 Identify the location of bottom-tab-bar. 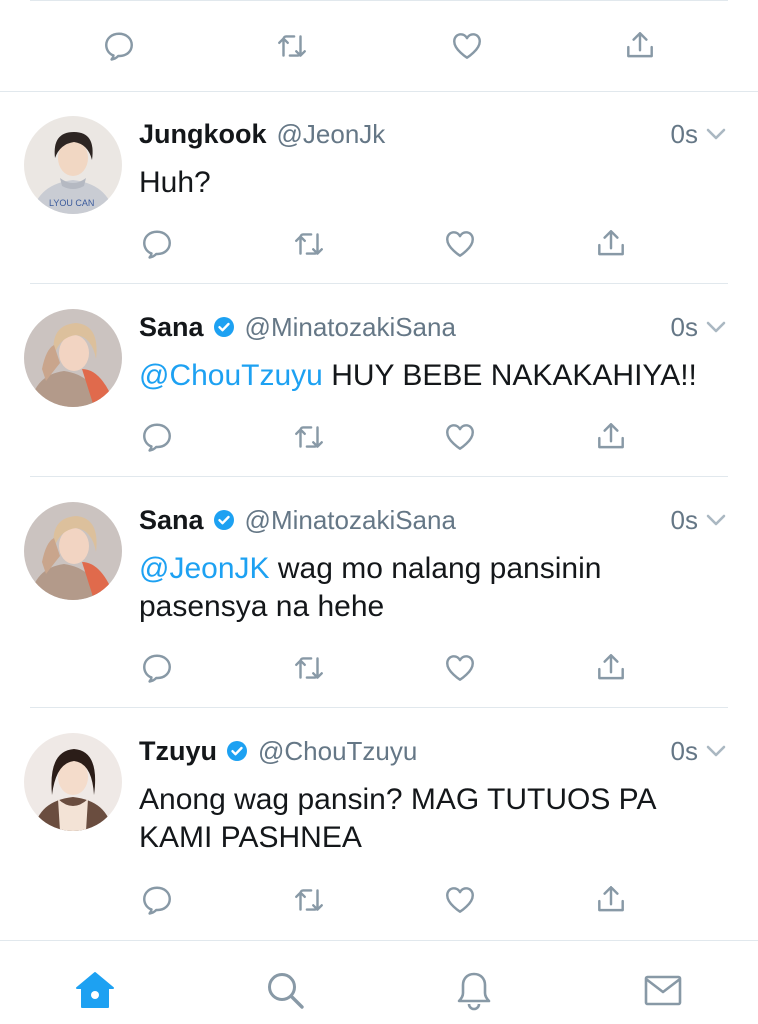
(379, 982).